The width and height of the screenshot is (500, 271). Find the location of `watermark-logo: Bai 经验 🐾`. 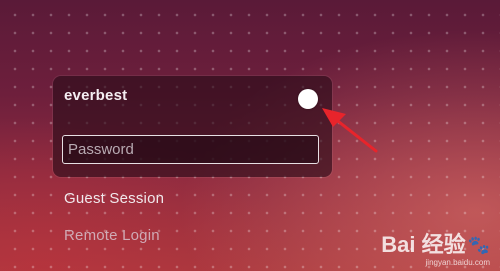

watermark-logo: Bai 经验 🐾 is located at coordinates (435, 245).